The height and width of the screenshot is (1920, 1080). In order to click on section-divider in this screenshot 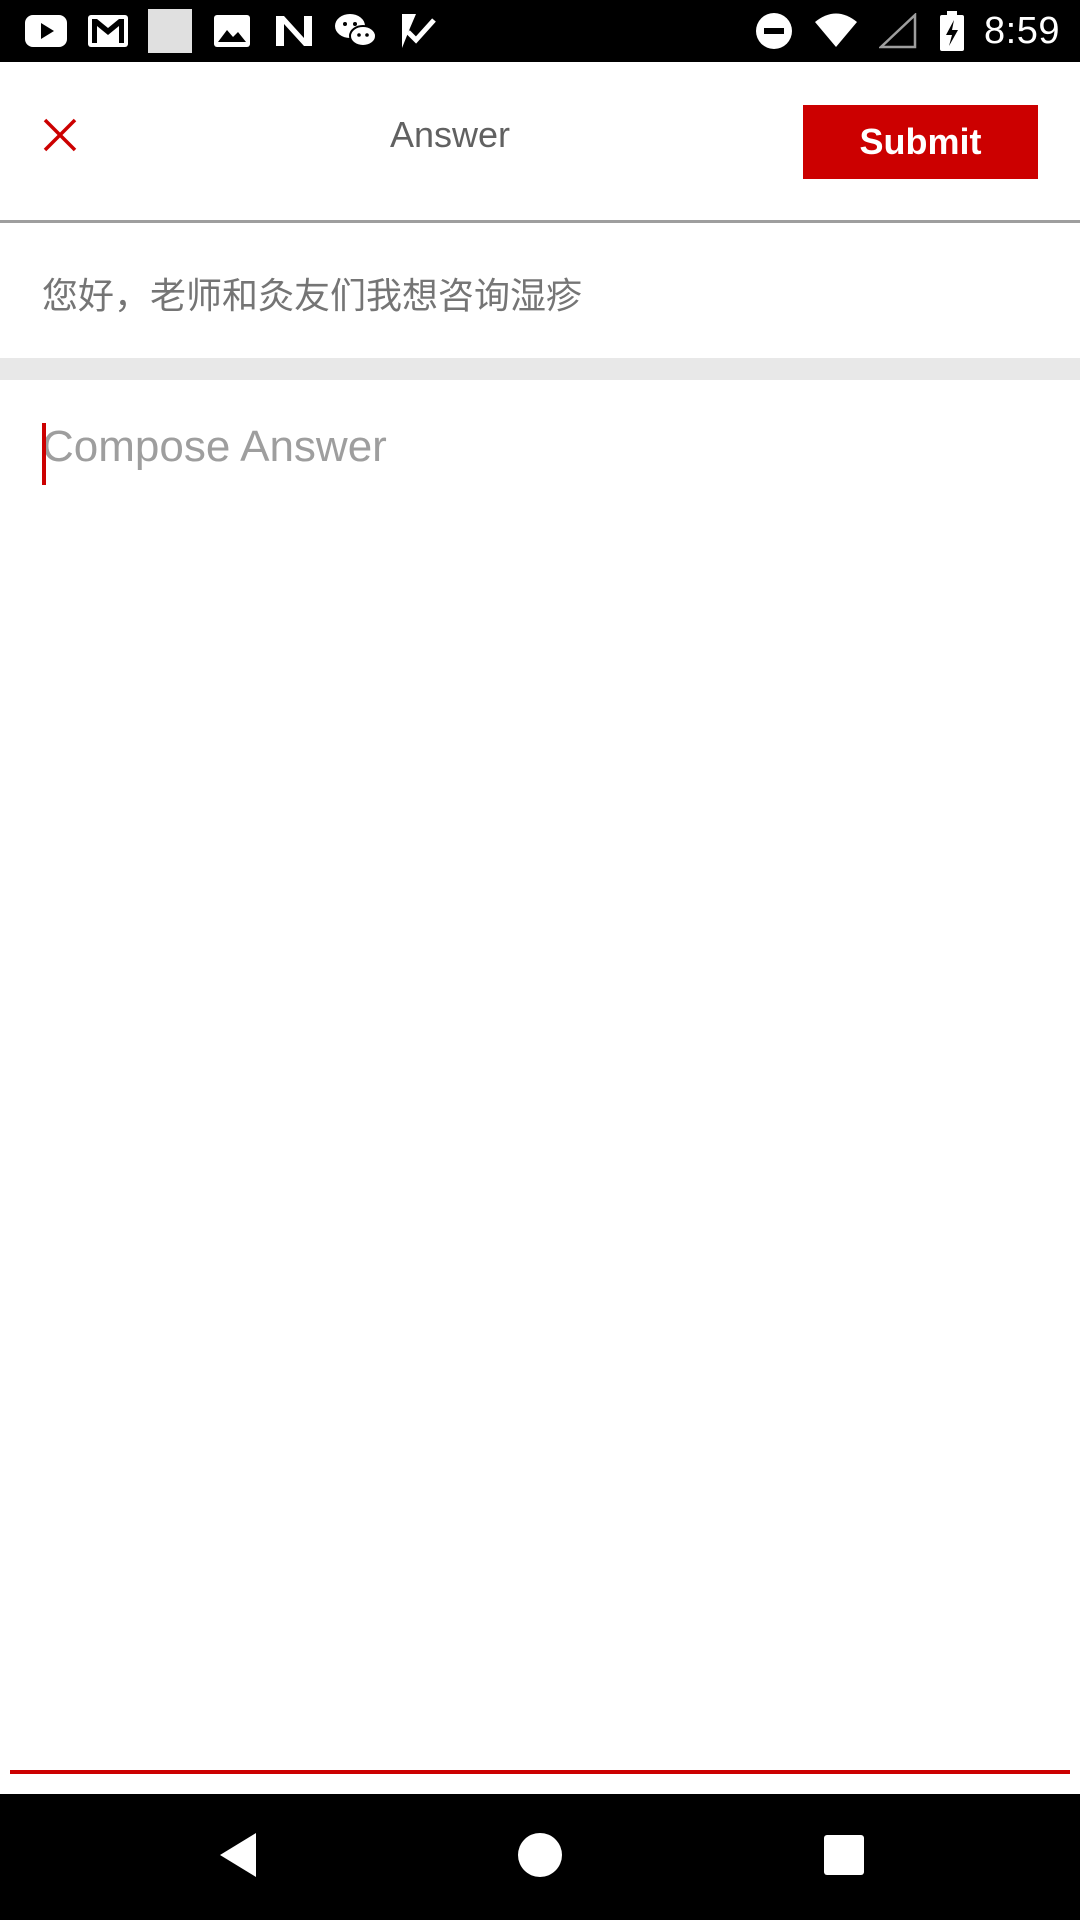, I will do `click(540, 369)`.